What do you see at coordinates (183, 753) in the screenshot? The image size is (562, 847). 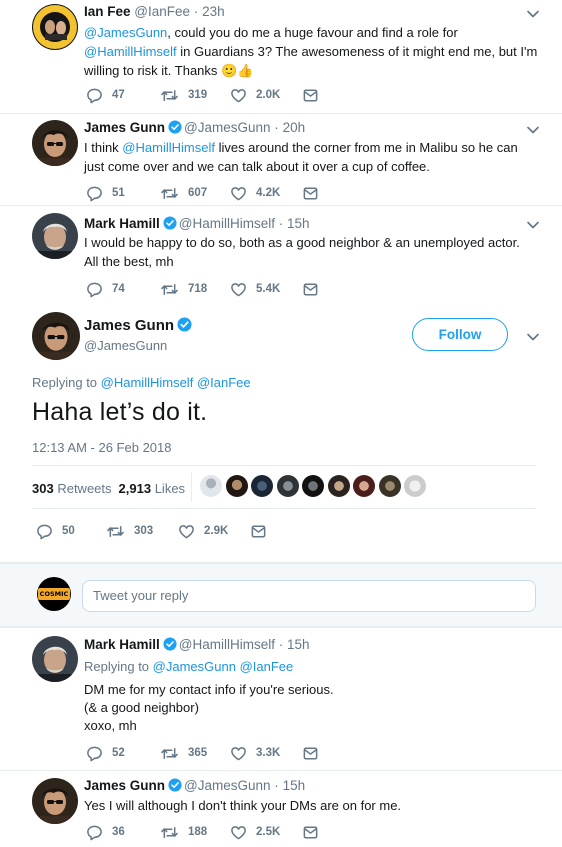 I see `retweet-button: 365` at bounding box center [183, 753].